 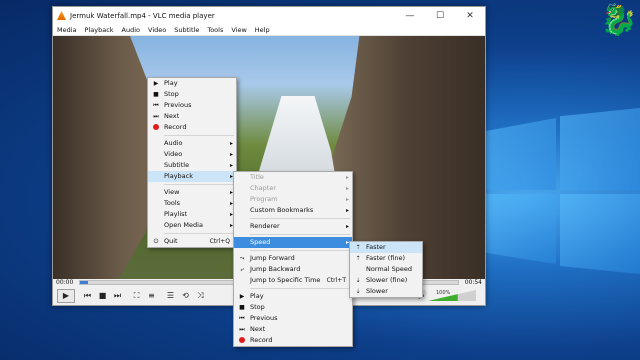 I want to click on menu-item-faster-fine: ⇡ Faster (fine), so click(x=386, y=258).